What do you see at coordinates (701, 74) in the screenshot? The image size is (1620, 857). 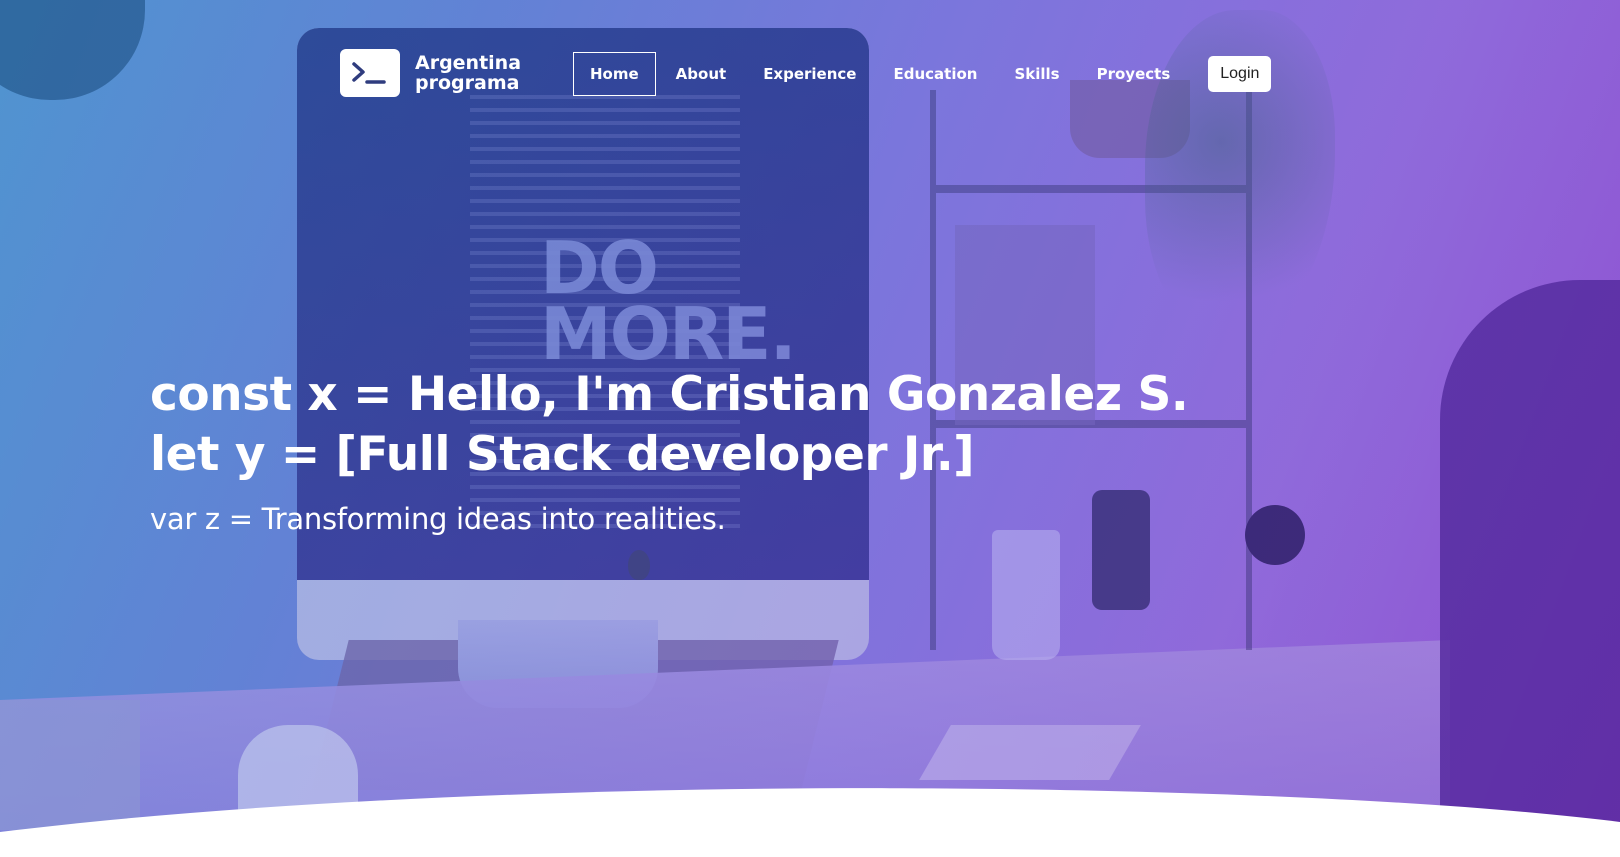 I see `nav-about: About` at bounding box center [701, 74].